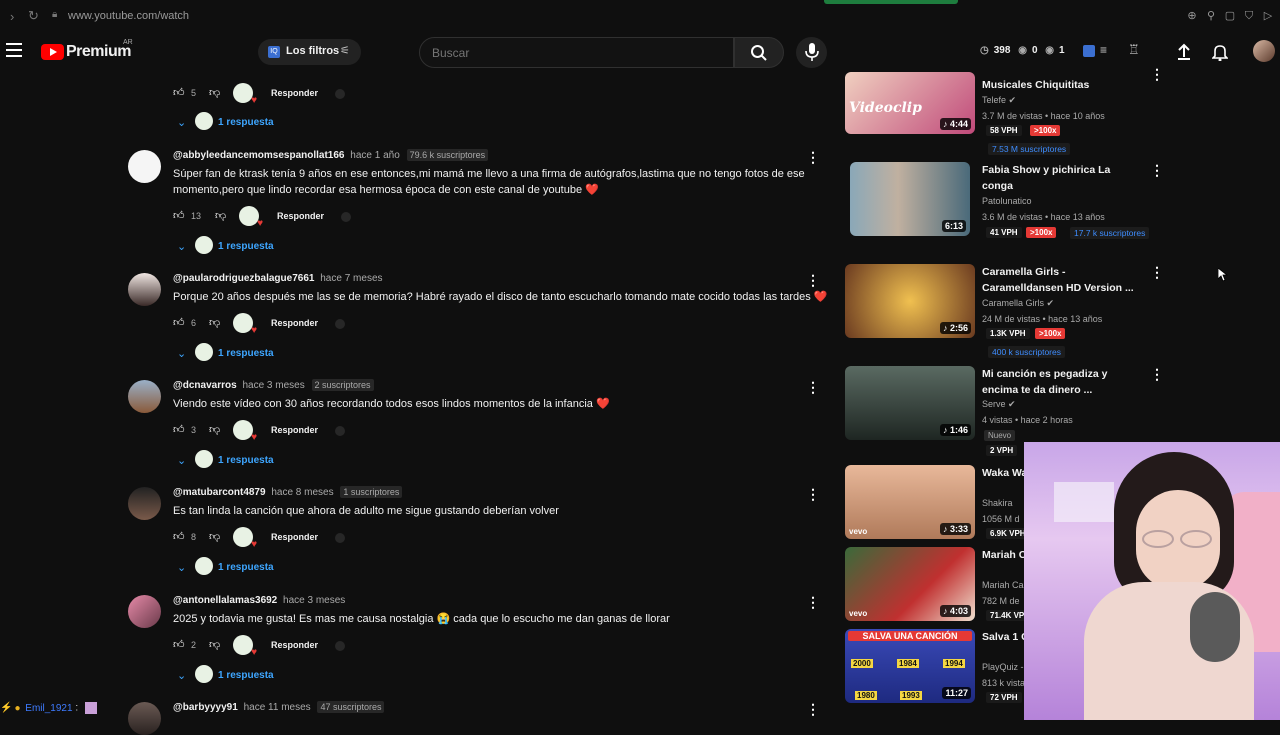 Image resolution: width=1280 pixels, height=735 pixels. What do you see at coordinates (997, 503) in the screenshot?
I see `video-channel: Shakira` at bounding box center [997, 503].